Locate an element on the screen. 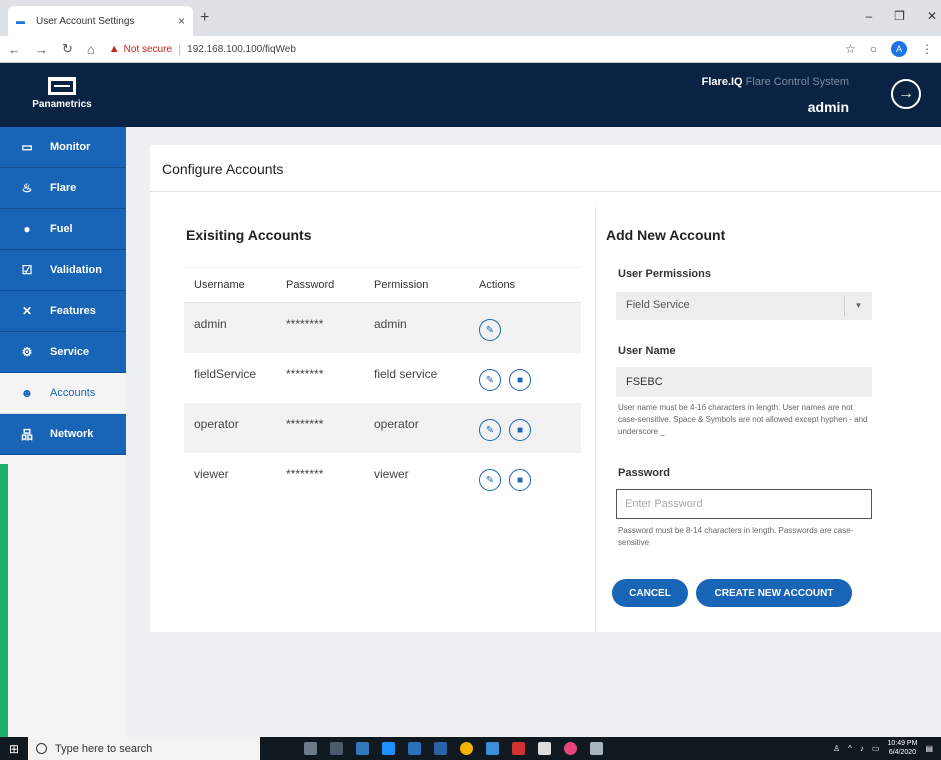 The image size is (941, 760). table-row: viewer ******** viewer ✎ ■ is located at coordinates (382, 478).